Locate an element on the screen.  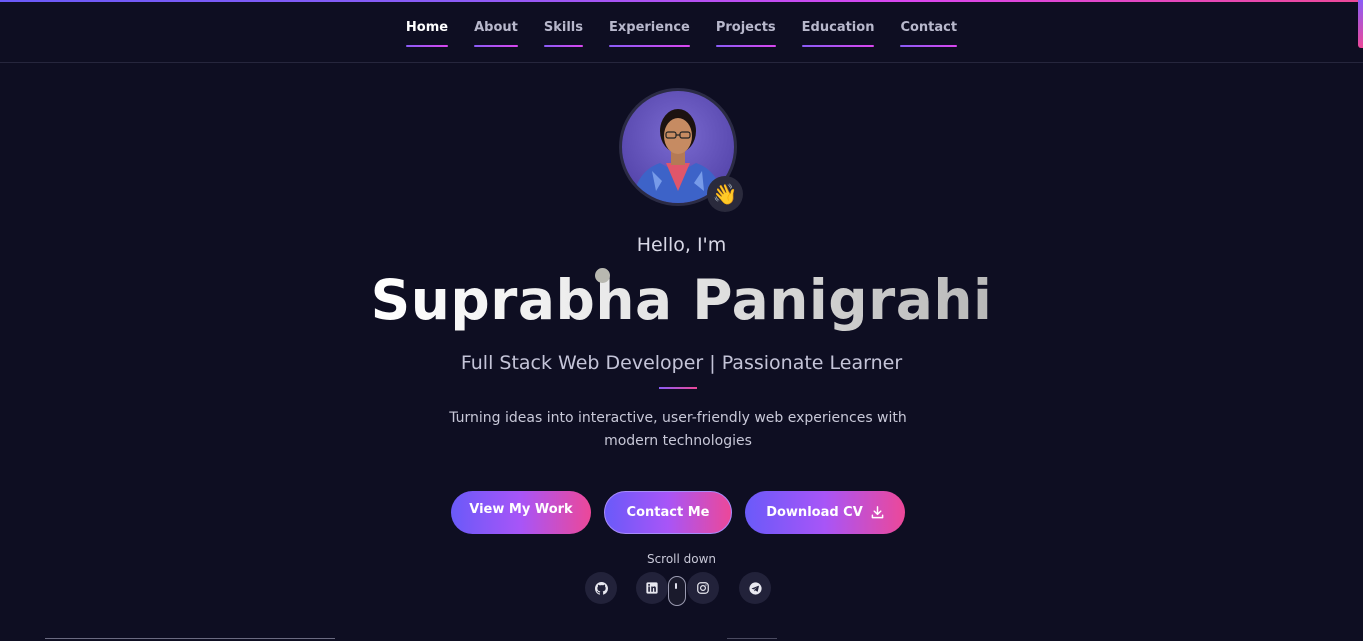
nav-item-skills: Skills is located at coordinates (563, 33).